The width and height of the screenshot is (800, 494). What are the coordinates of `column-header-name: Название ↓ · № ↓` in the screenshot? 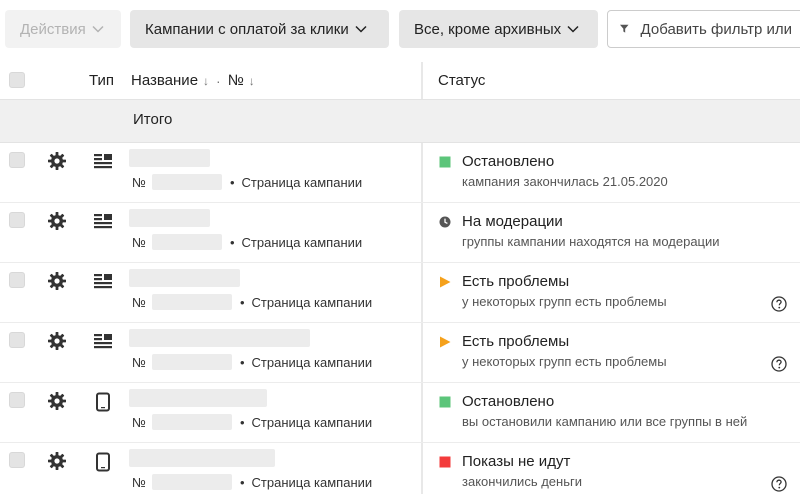 It's located at (196, 80).